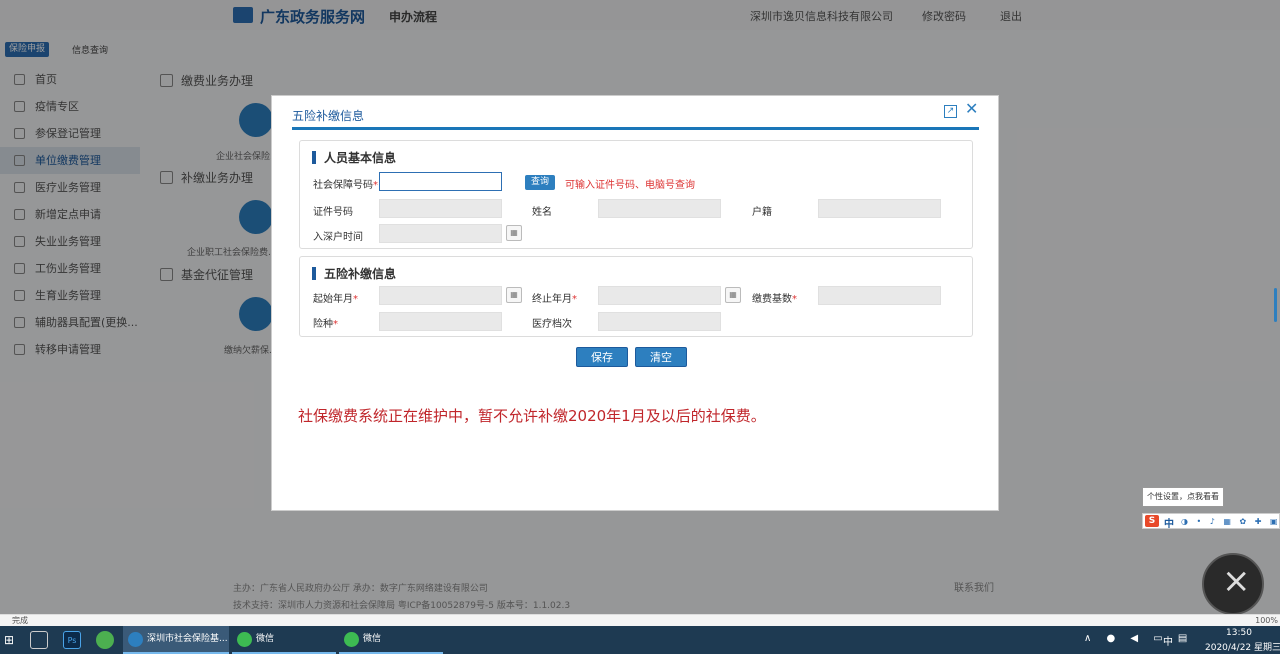  Describe the element at coordinates (440, 181) in the screenshot. I see `ssn-input` at that location.